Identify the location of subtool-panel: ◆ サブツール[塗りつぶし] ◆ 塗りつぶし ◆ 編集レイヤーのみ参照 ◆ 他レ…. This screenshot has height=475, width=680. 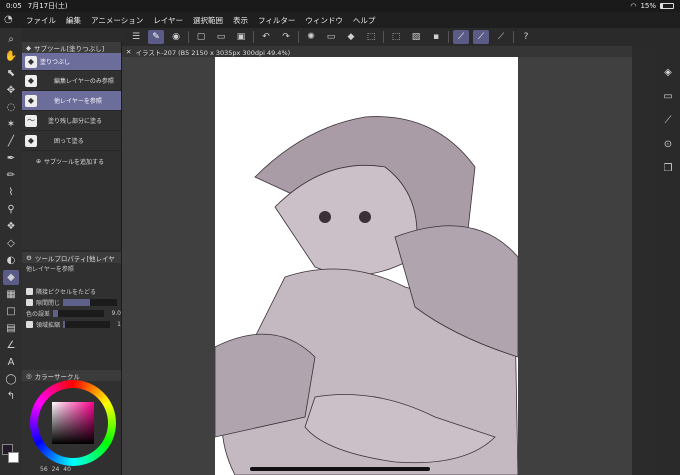
(72, 146).